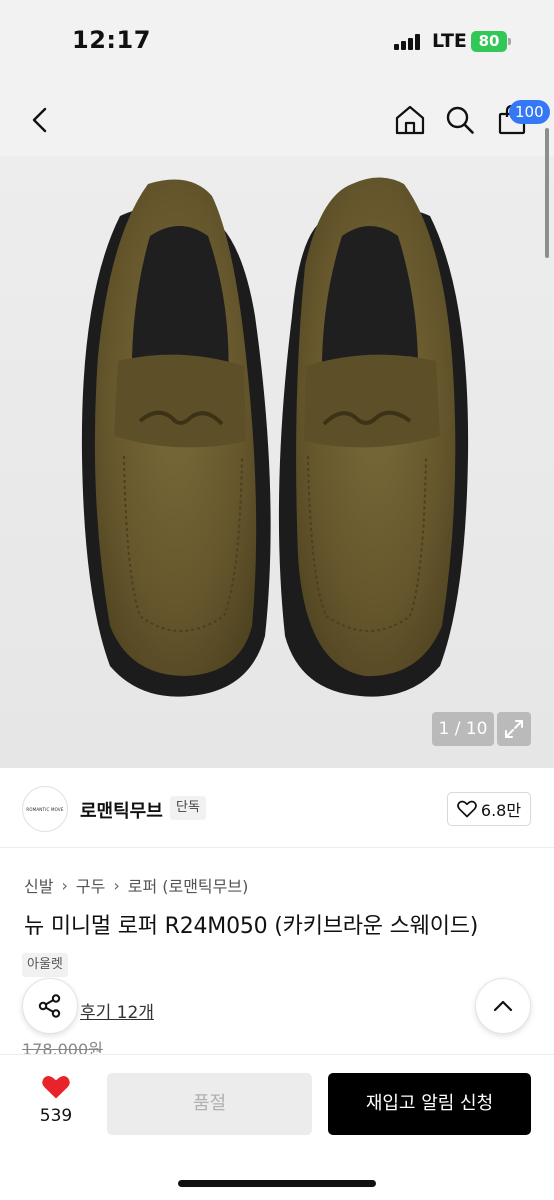  What do you see at coordinates (188, 885) in the screenshot?
I see `breadcrumb-item: 로퍼 (로맨틱무브)` at bounding box center [188, 885].